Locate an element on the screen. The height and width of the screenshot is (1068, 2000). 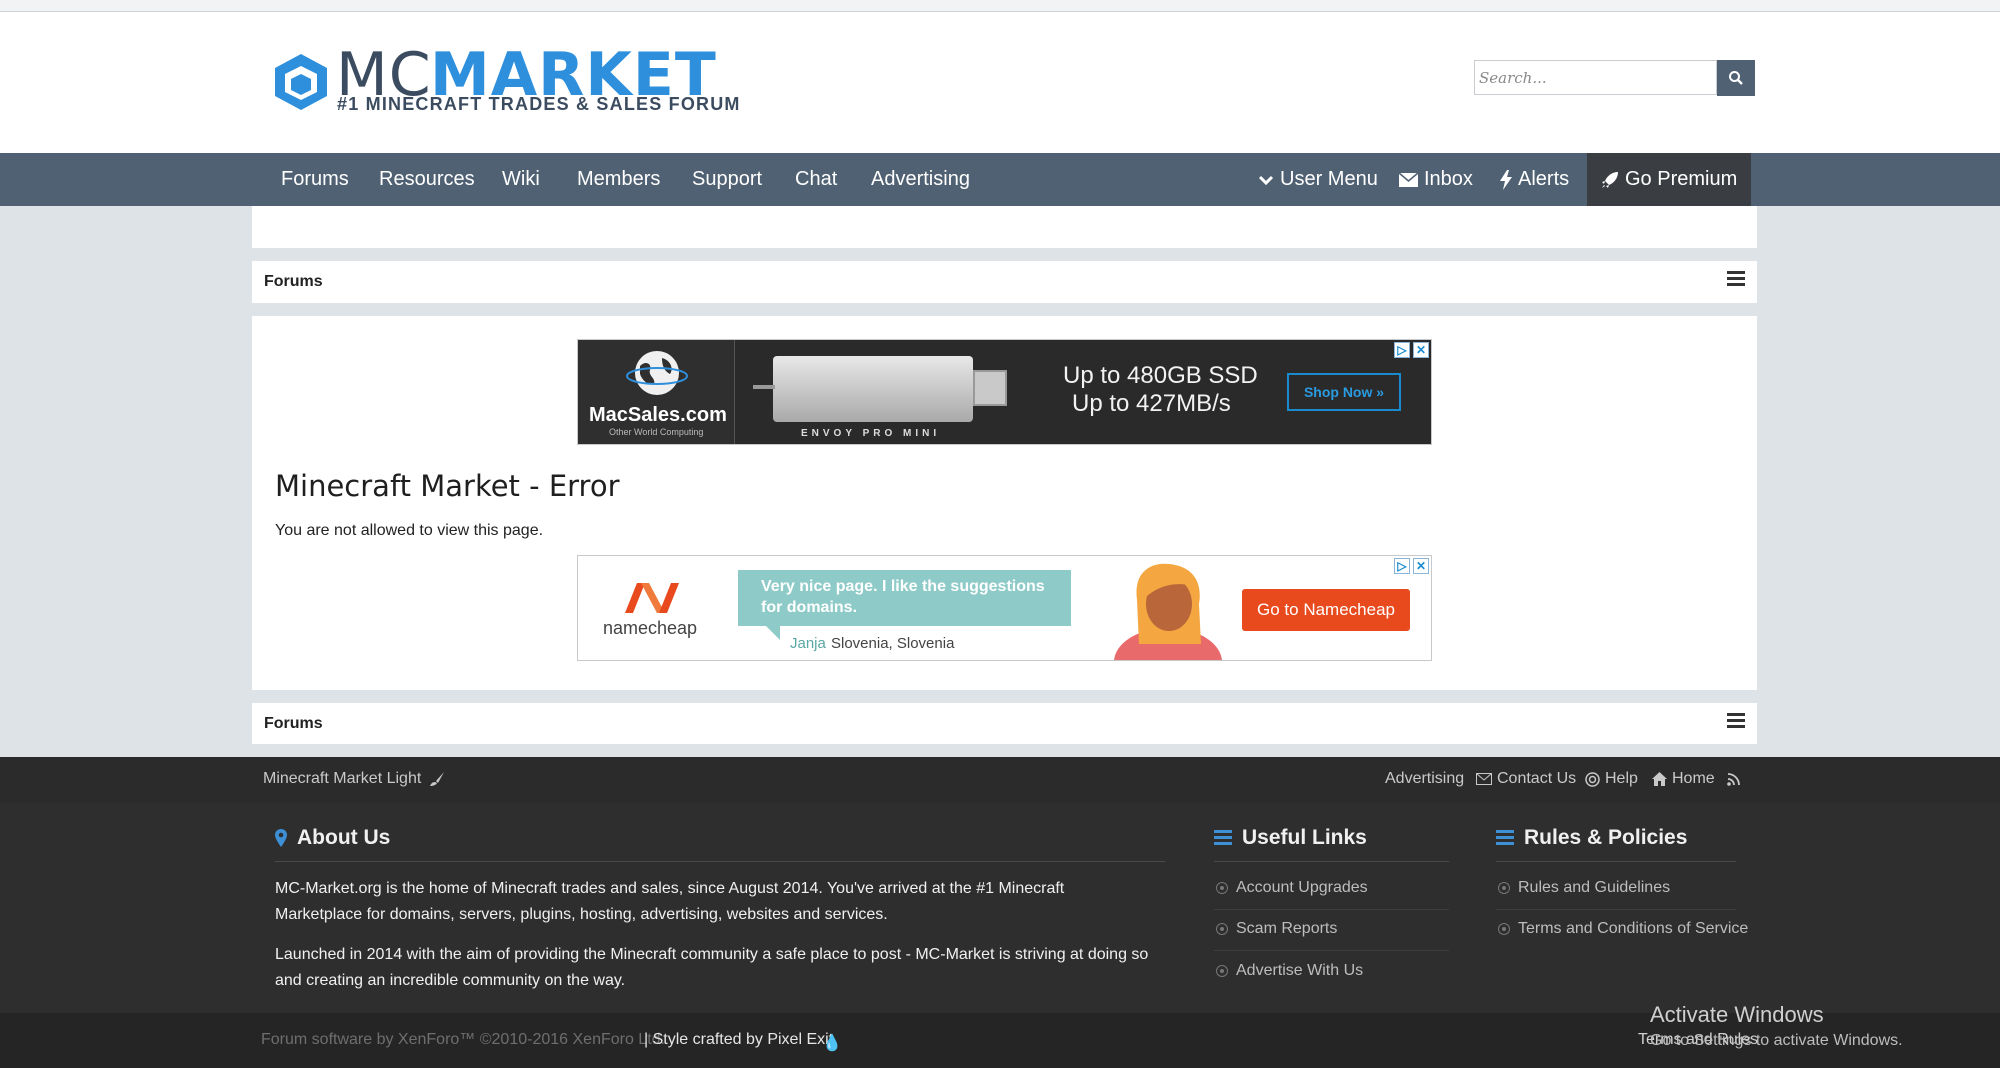
error-message: You are not allowed to view this page. is located at coordinates (409, 530).